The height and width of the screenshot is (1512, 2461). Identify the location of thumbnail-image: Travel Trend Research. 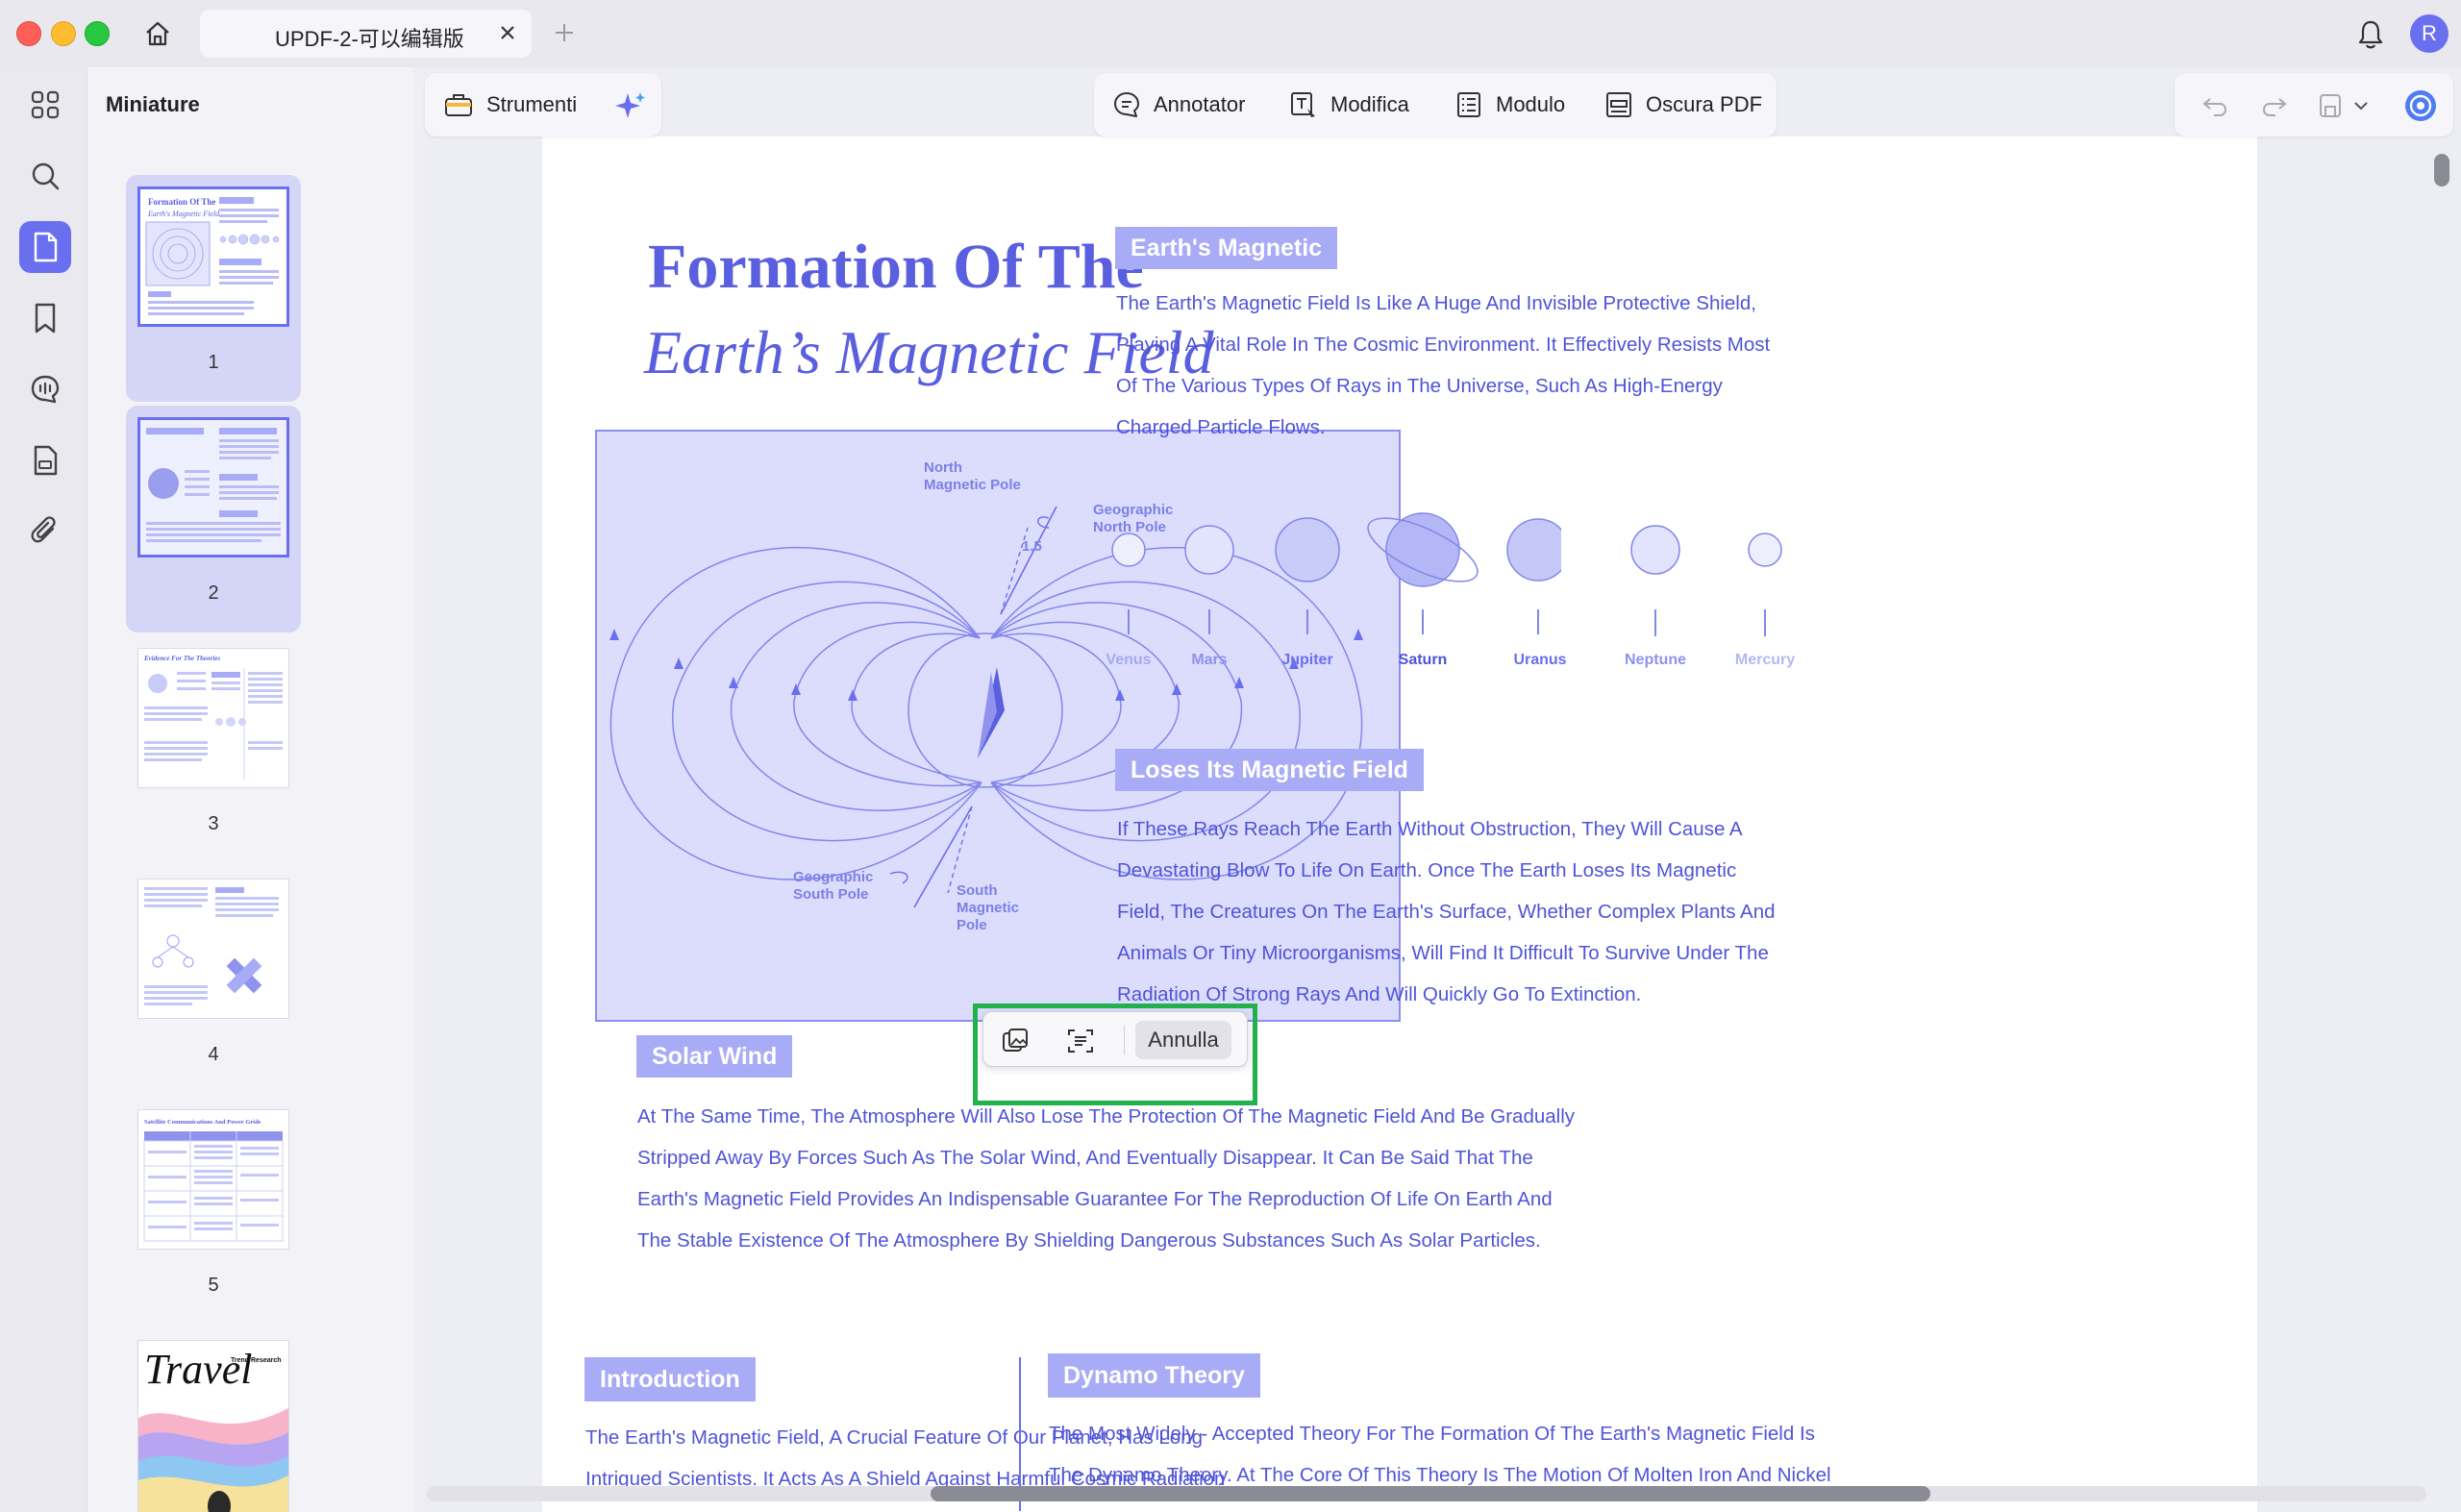
(213, 1426).